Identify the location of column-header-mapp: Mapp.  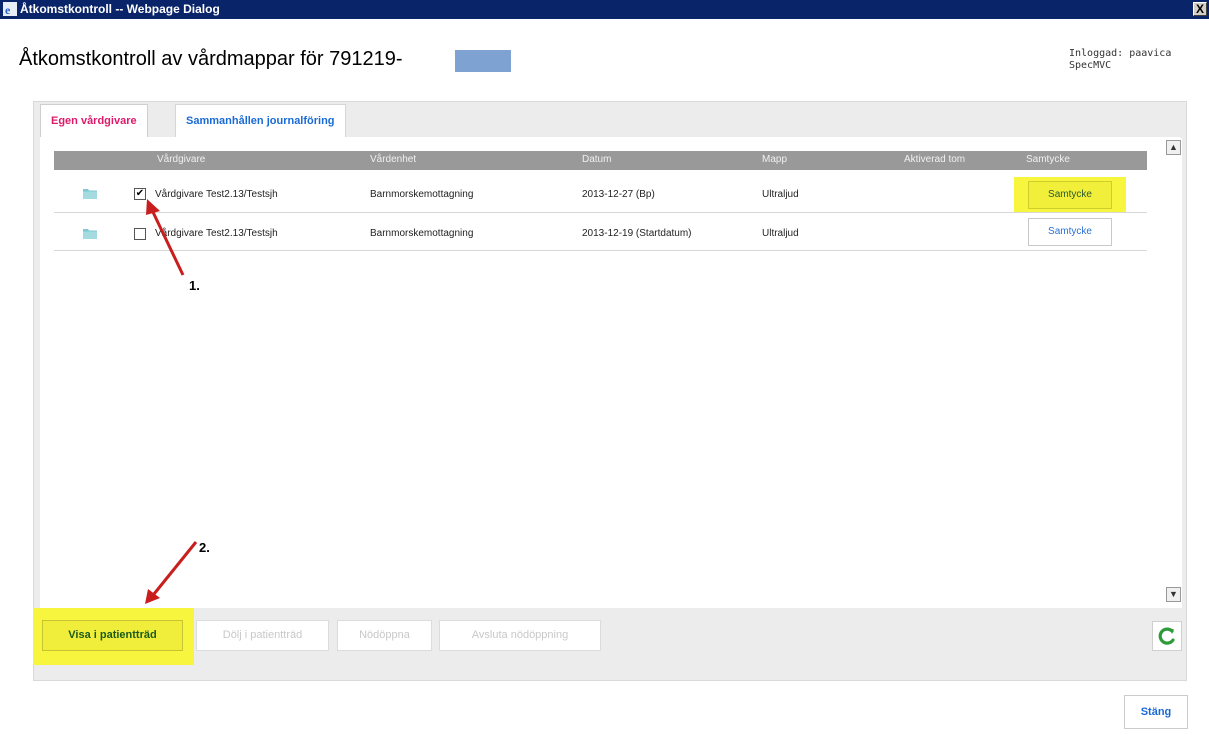
(775, 159).